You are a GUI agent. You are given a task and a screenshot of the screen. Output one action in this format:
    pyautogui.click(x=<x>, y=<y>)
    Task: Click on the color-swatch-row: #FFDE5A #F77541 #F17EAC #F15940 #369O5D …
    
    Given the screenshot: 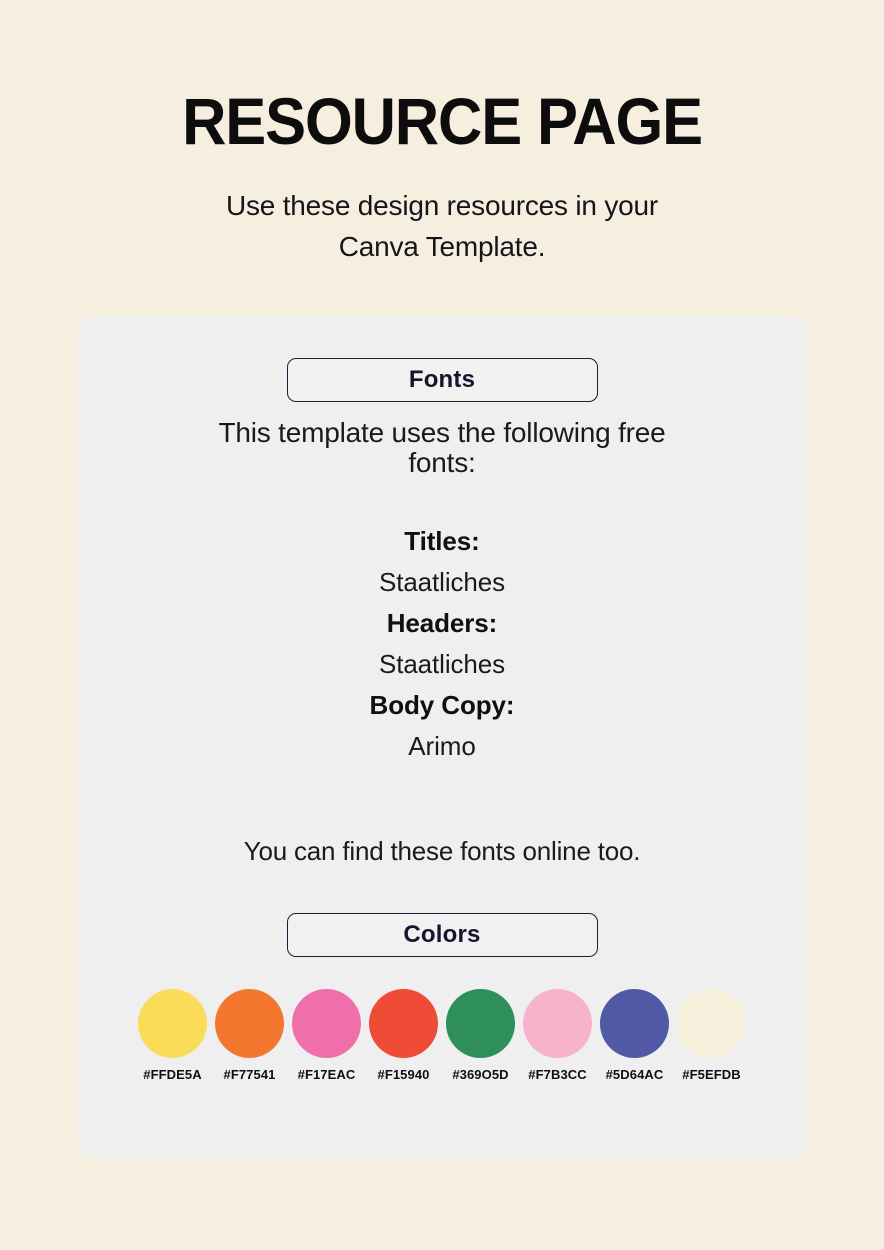 What is the action you would take?
    pyautogui.click(x=442, y=1035)
    